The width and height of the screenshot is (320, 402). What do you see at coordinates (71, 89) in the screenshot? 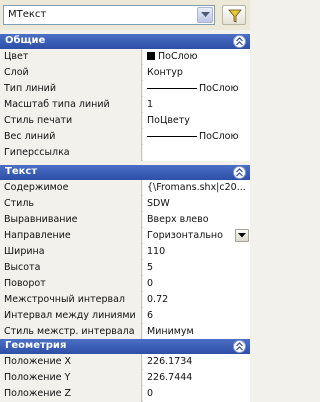
I see `property-label: Тип линий` at bounding box center [71, 89].